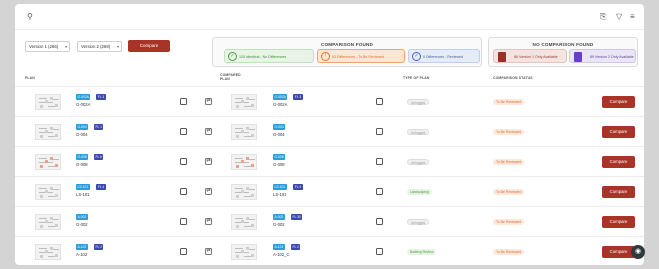 Image resolution: width=659 pixels, height=269 pixels. Describe the element at coordinates (82, 254) in the screenshot. I see `plan-code: A-102` at that location.